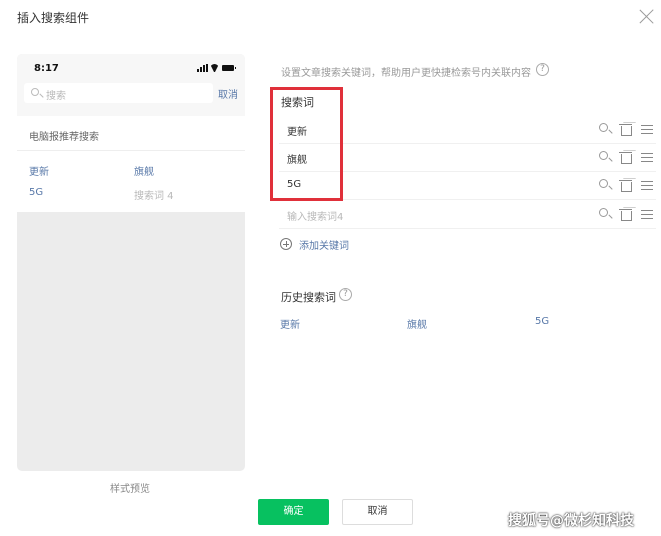 Image resolution: width=661 pixels, height=536 pixels. Describe the element at coordinates (467, 214) in the screenshot. I see `keyword-row: 输入搜索词4` at that location.